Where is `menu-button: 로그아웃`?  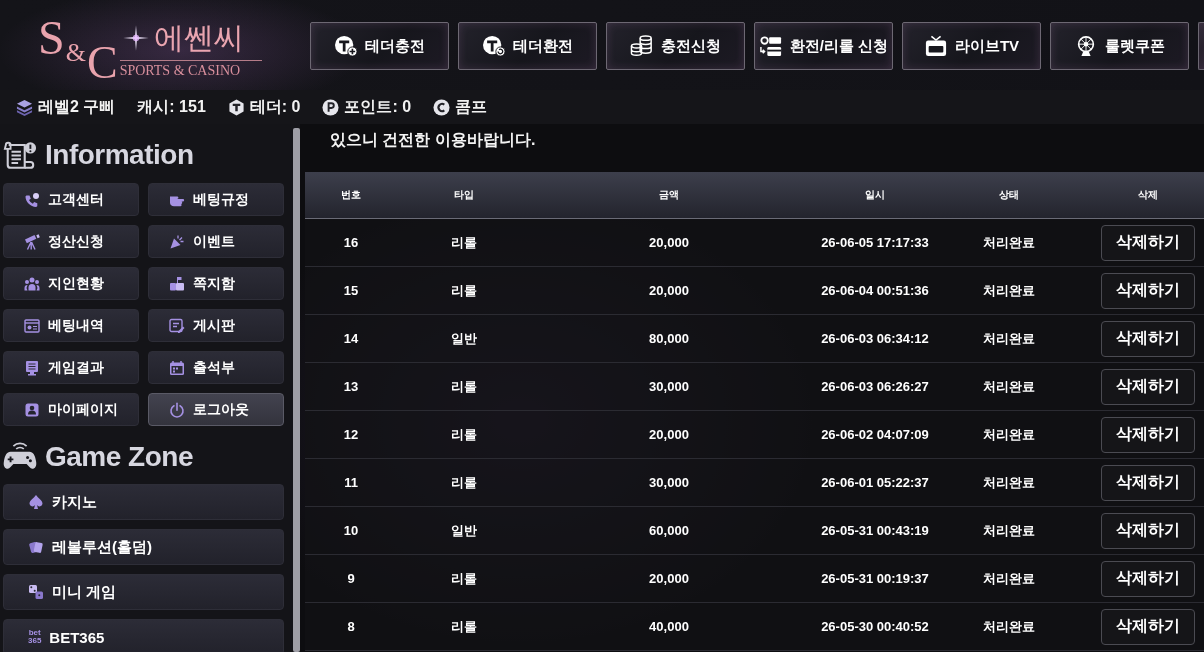
menu-button: 로그아웃 is located at coordinates (216, 409).